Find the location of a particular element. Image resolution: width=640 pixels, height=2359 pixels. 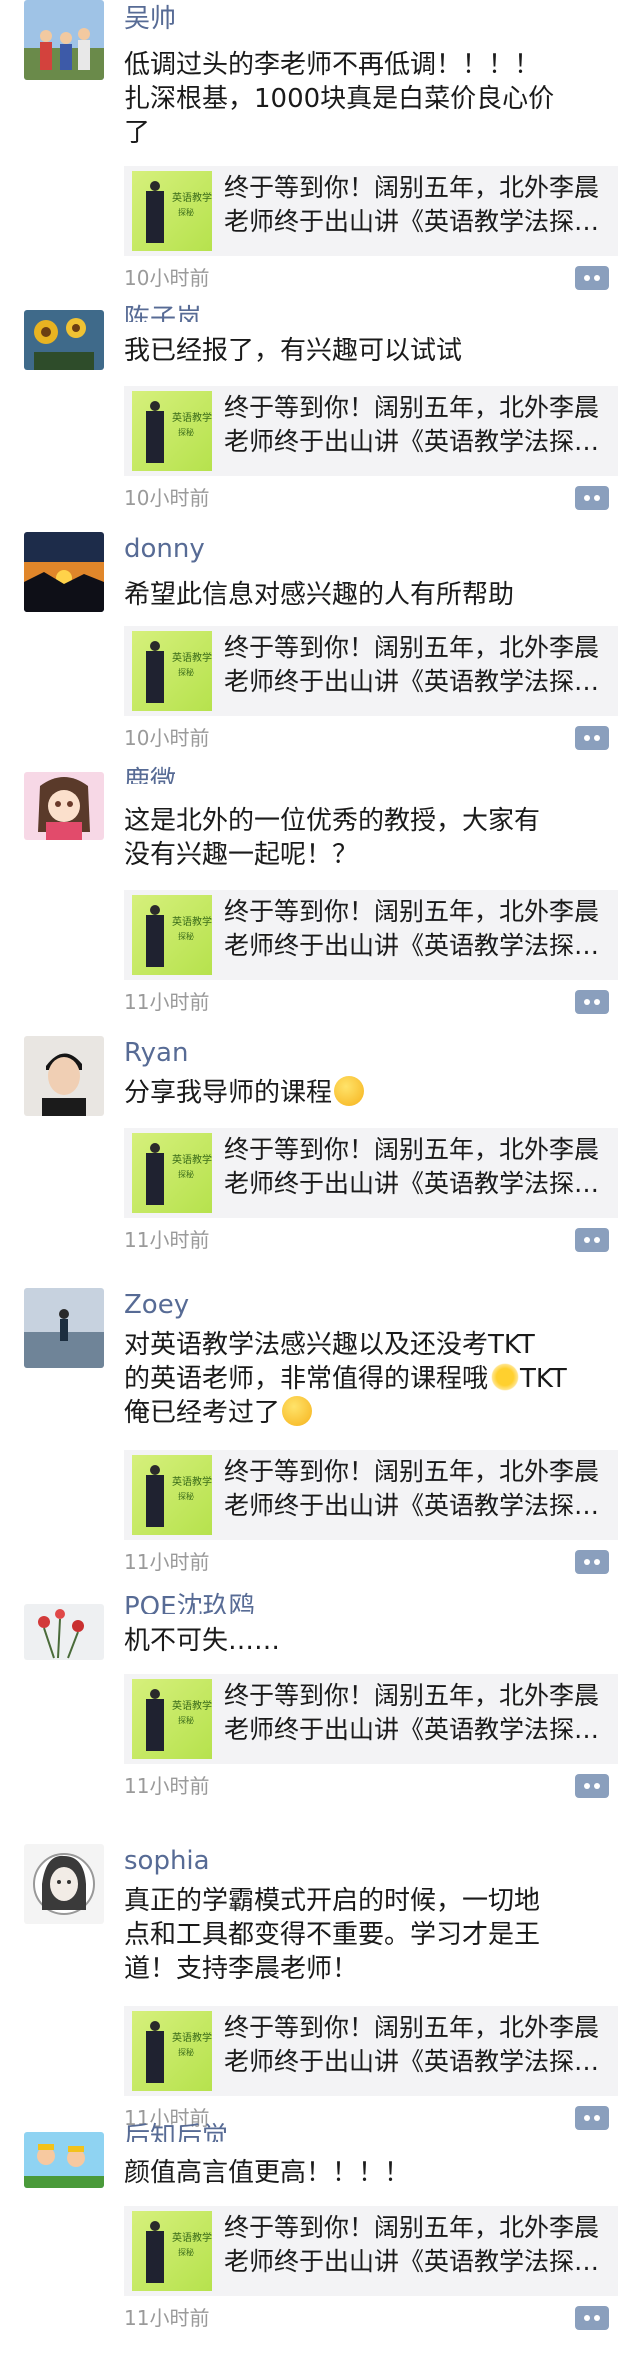

user-name: POE沈玖鸥 is located at coordinates (189, 1602).